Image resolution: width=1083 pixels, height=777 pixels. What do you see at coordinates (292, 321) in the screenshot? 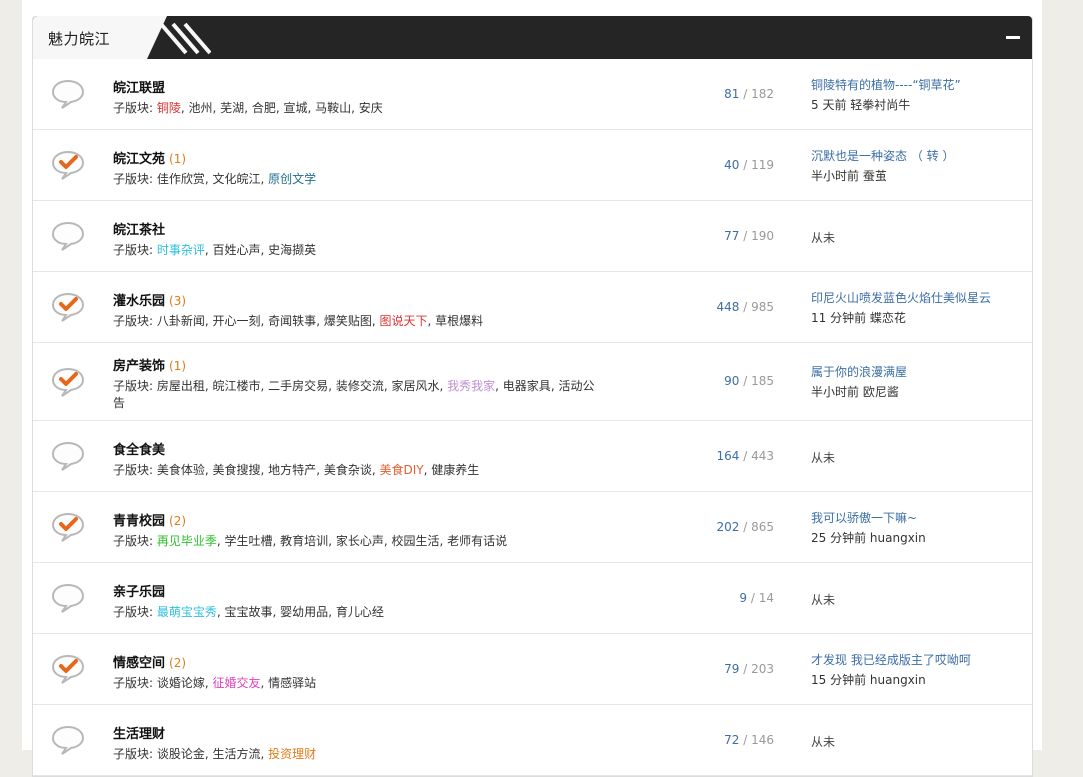
I see `subforum-link: 奇闻轶事` at bounding box center [292, 321].